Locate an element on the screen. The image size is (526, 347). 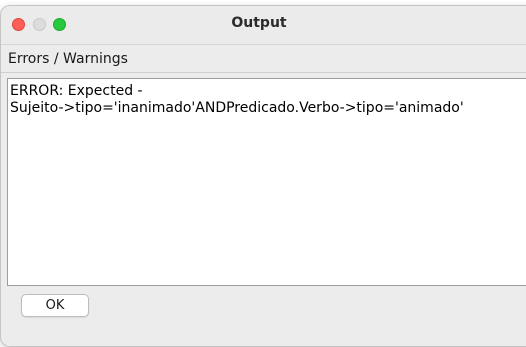
output-line: ERROR: Expected - is located at coordinates (76, 91).